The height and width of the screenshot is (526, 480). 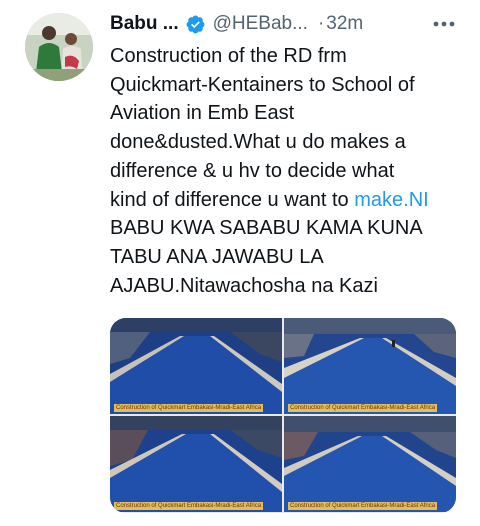 What do you see at coordinates (195, 24) in the screenshot?
I see `verified-badge-icon` at bounding box center [195, 24].